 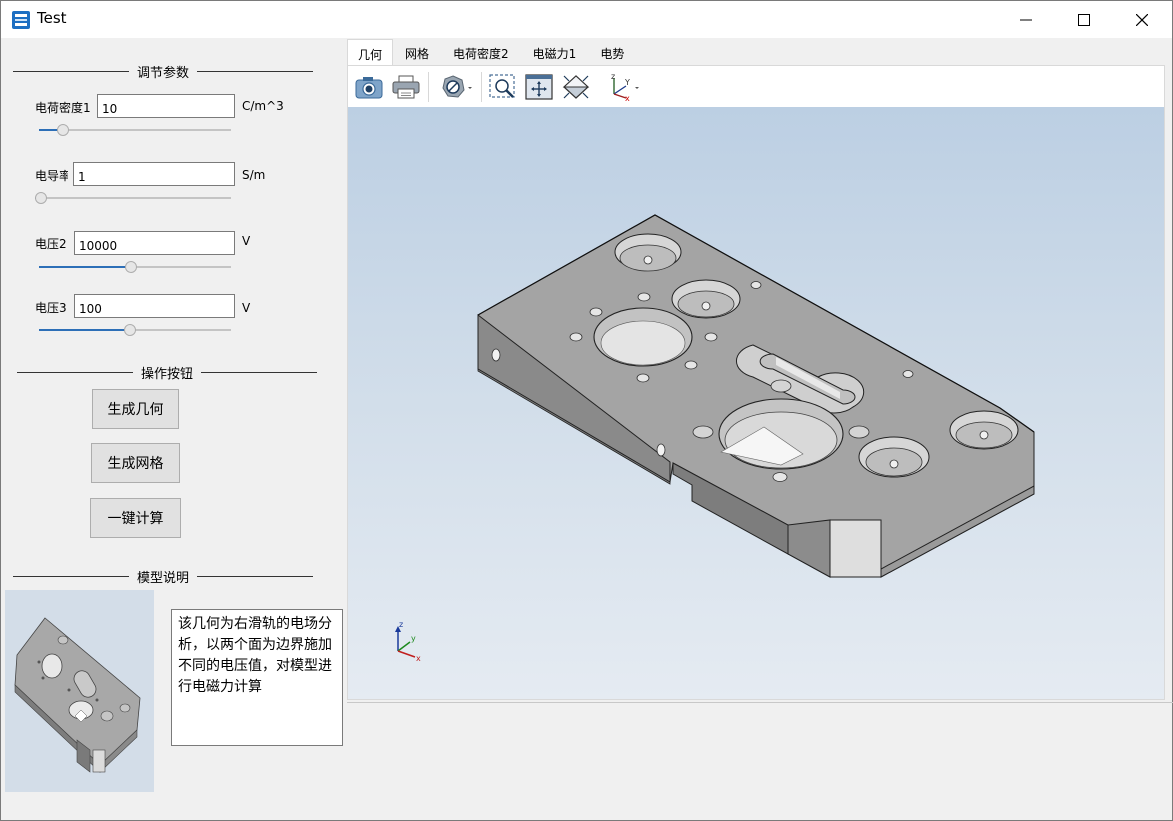 I want to click on tab-mesh: 网格, so click(x=417, y=52).